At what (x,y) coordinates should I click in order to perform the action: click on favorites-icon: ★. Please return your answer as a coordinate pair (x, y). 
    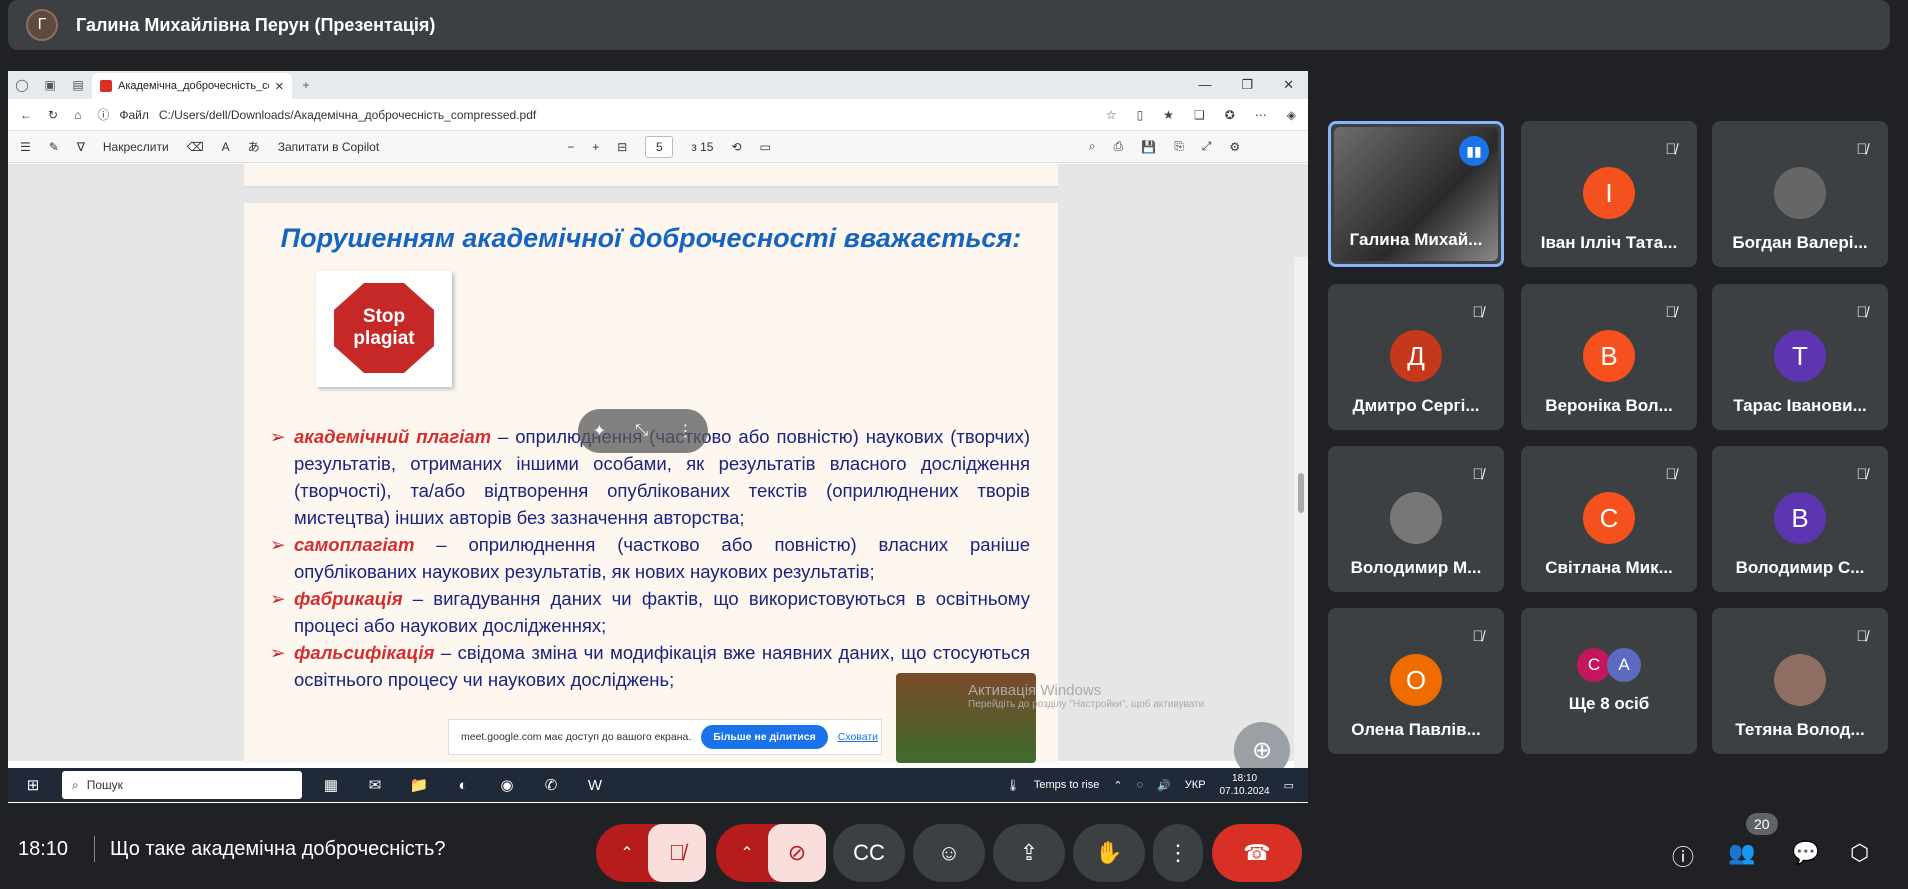
    Looking at the image, I should click on (1168, 115).